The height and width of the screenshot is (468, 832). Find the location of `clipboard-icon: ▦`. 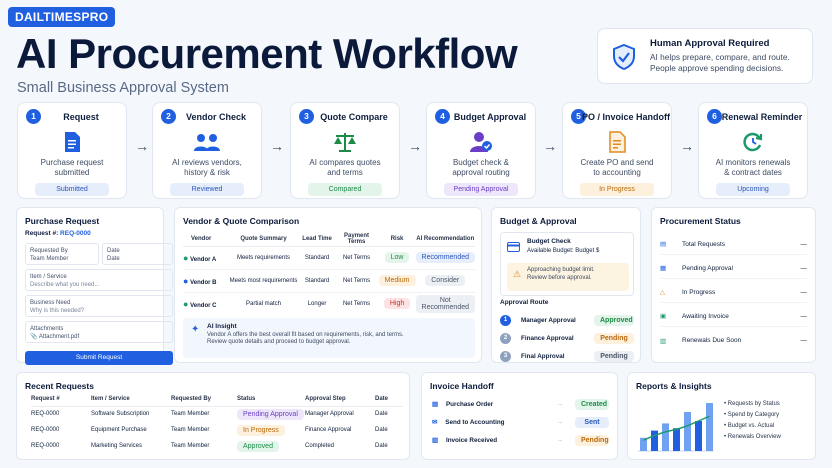

clipboard-icon: ▦ is located at coordinates (663, 268).